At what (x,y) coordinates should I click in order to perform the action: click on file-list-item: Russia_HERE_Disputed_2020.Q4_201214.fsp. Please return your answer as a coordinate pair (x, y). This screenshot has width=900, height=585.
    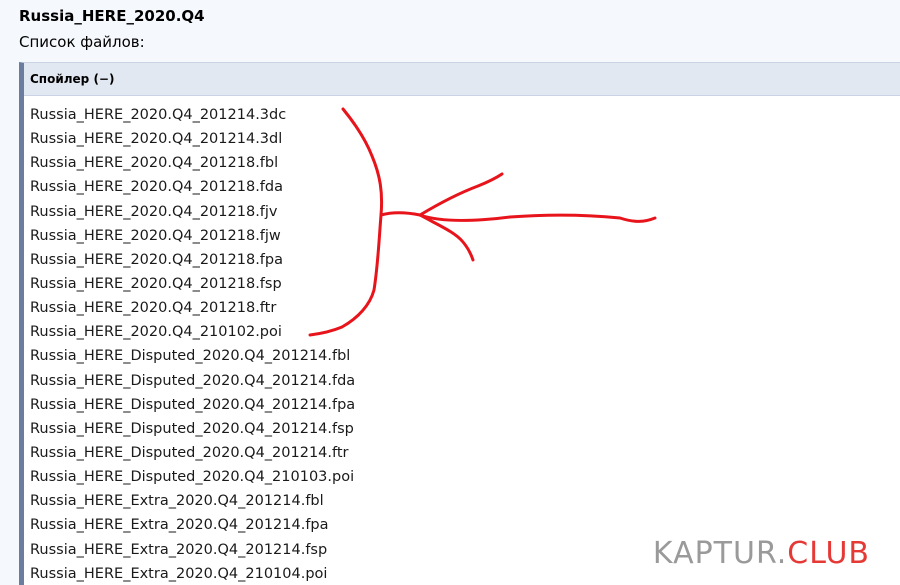
    Looking at the image, I should click on (192, 428).